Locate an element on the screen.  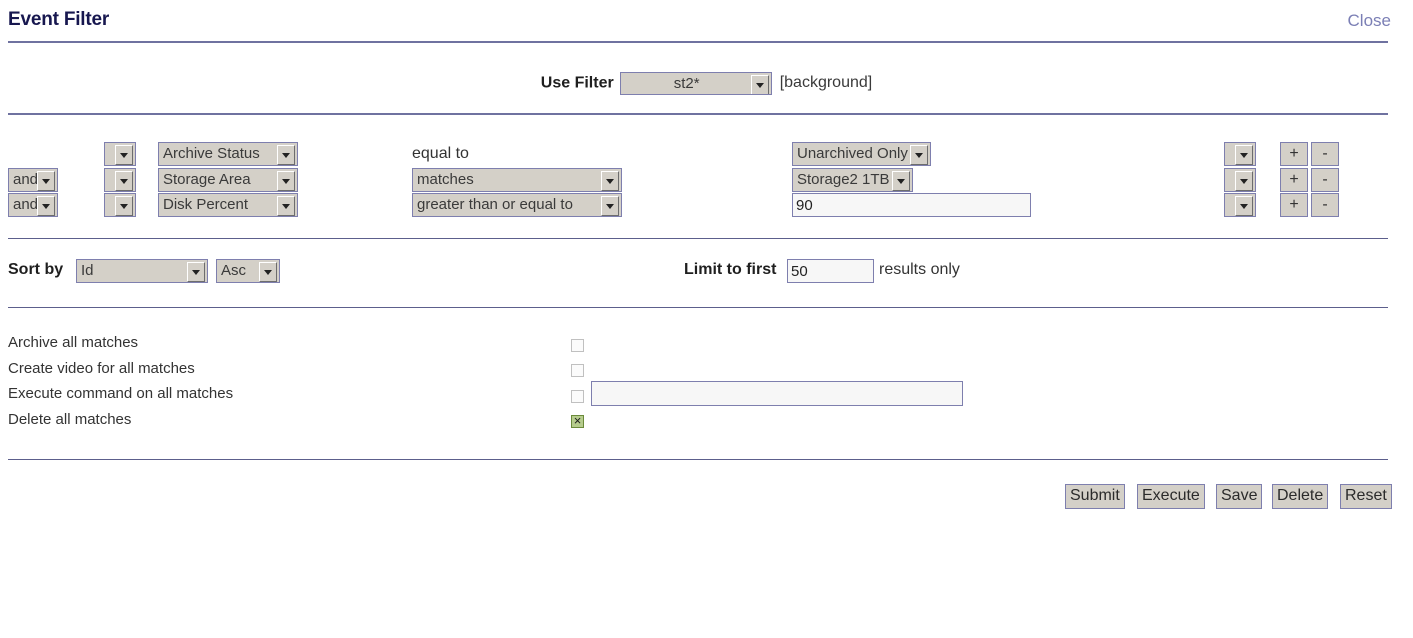
save-button-wrap: Save is located at coordinates (1239, 496).